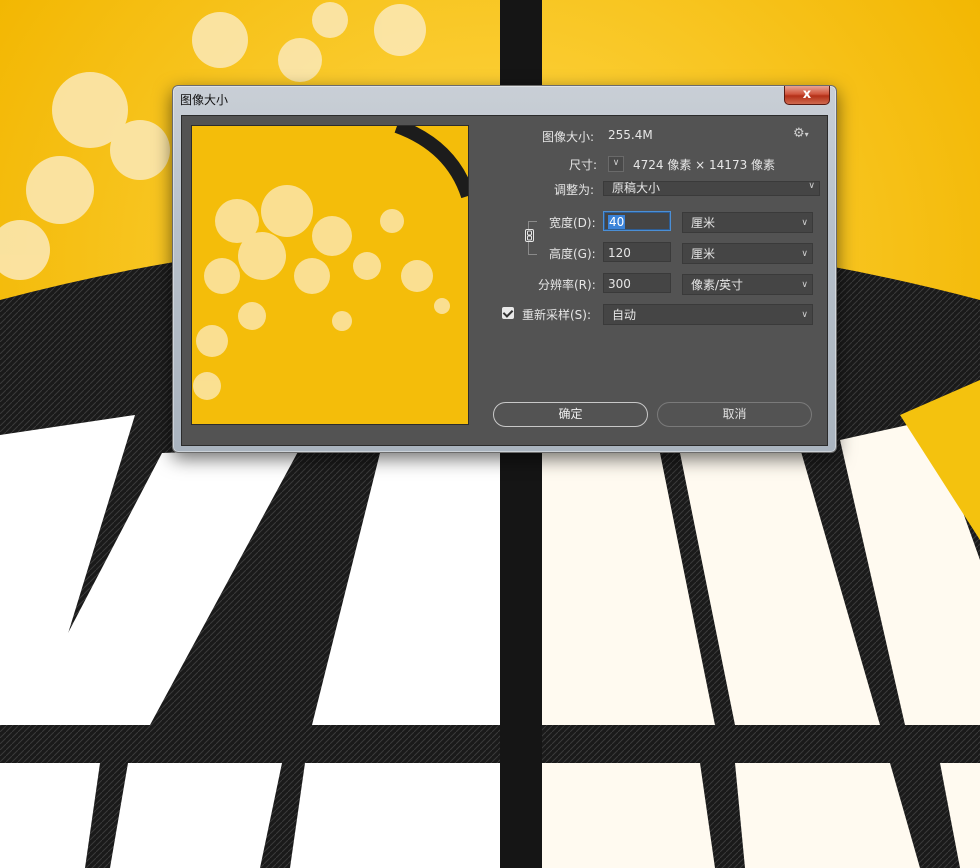 This screenshot has height=868, width=980. Describe the element at coordinates (508, 313) in the screenshot. I see `resample-checkbox` at that location.